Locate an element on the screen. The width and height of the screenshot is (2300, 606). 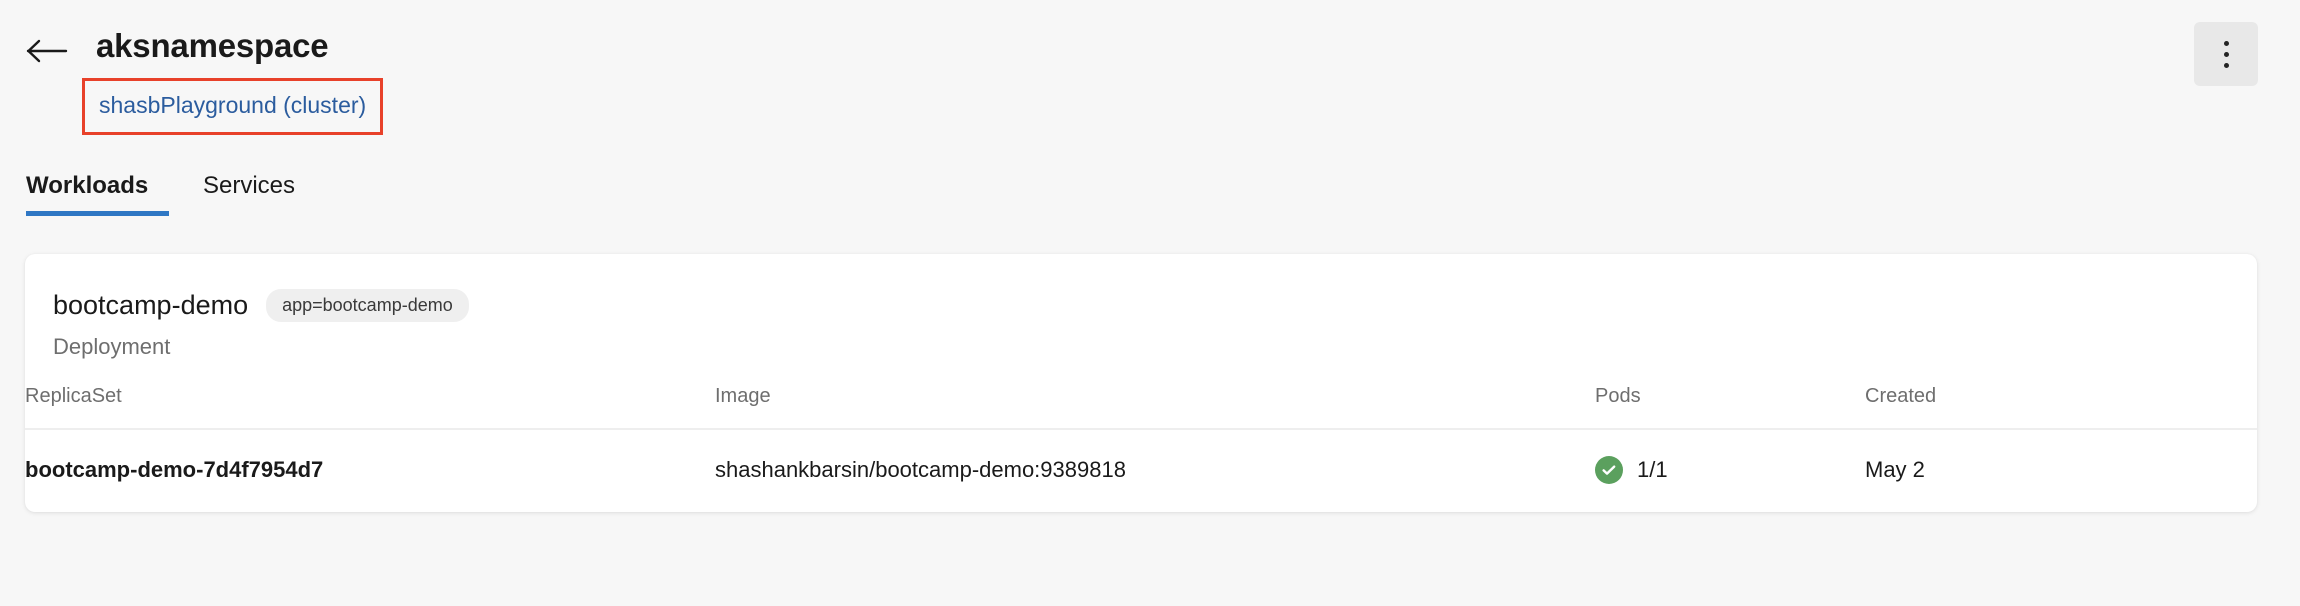
workload-label-badge: app=bootcamp-demo is located at coordinates (367, 305).